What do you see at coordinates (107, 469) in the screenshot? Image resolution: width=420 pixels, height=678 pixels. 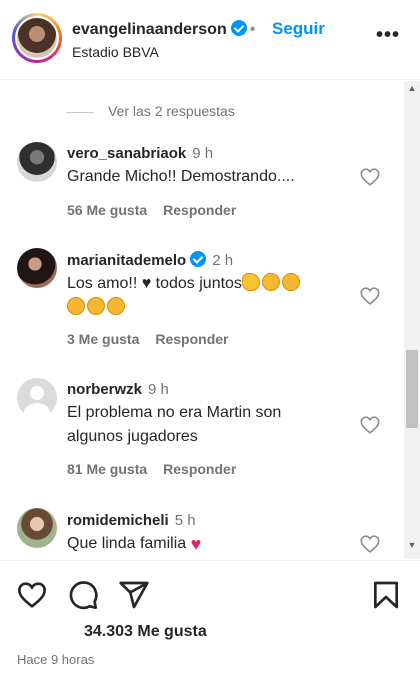 I see `comment-likes: 81 Me gusta` at bounding box center [107, 469].